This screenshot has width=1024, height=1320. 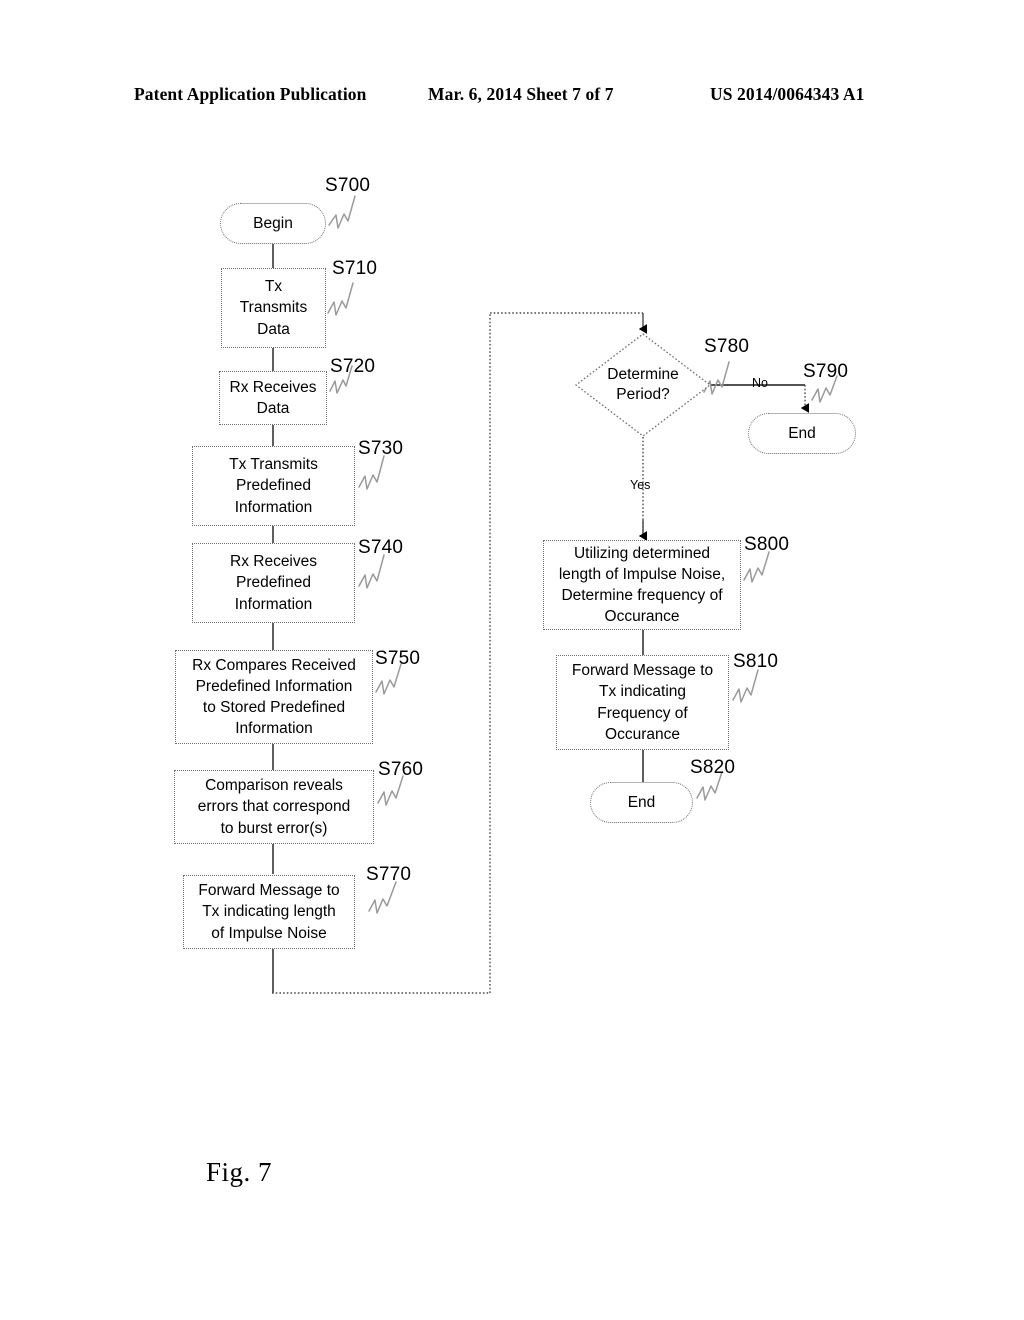 I want to click on step-ref-s820: S820, so click(x=713, y=767).